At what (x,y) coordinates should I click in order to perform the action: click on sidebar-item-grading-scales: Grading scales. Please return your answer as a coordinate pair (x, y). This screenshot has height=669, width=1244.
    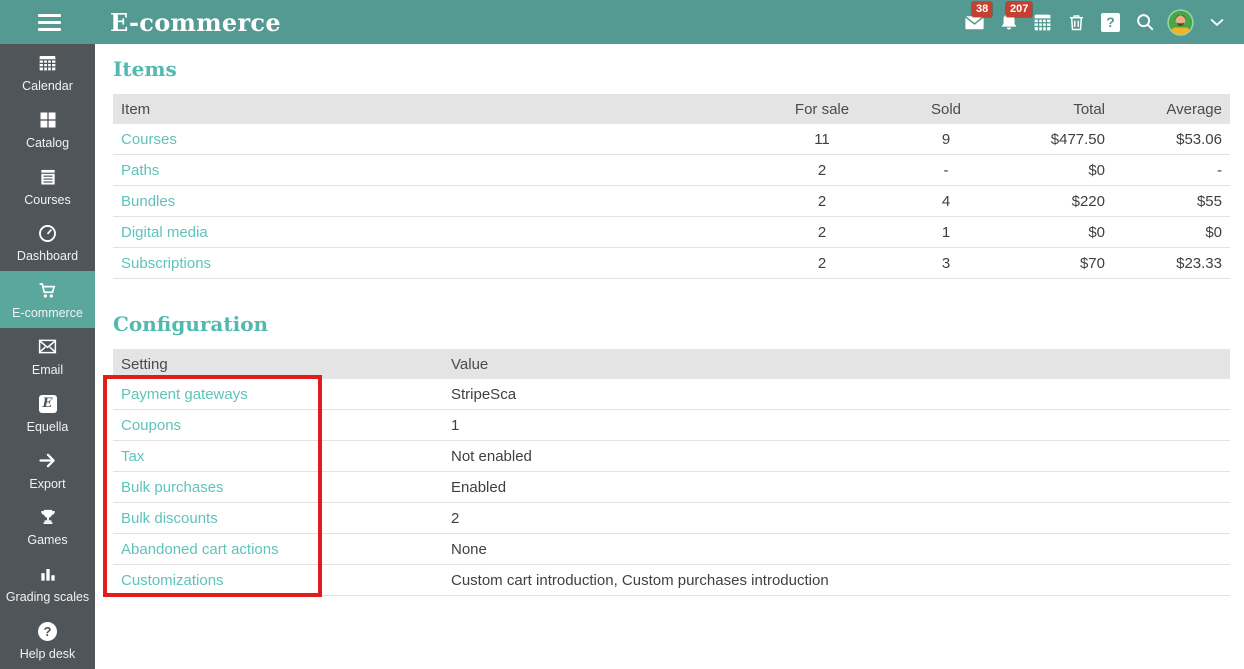
    Looking at the image, I should click on (47, 583).